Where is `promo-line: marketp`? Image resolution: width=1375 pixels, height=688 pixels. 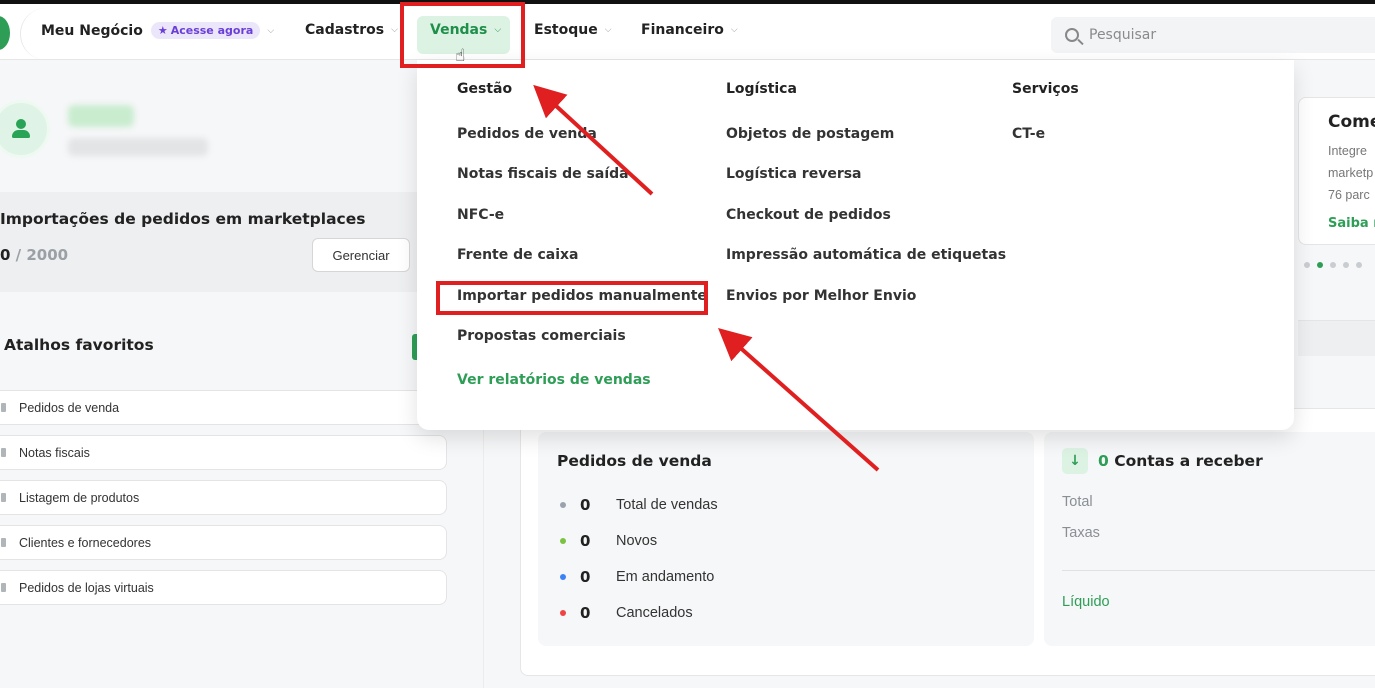 promo-line: marketp is located at coordinates (1351, 173).